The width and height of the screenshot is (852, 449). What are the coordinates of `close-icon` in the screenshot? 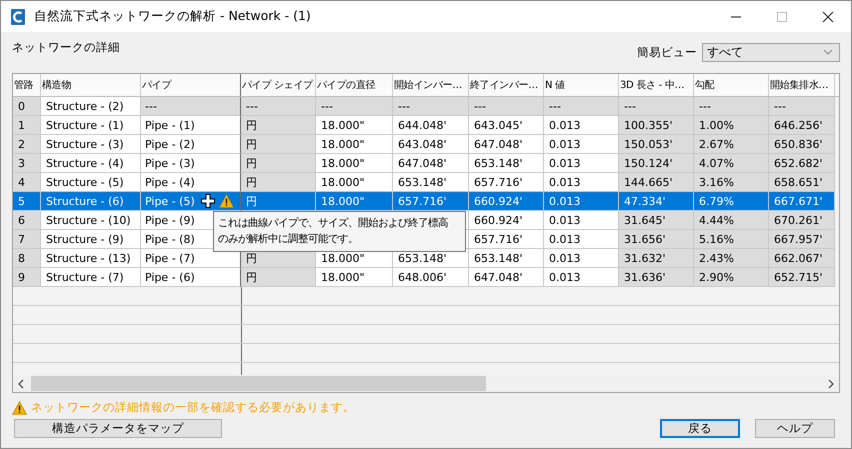 It's located at (828, 16).